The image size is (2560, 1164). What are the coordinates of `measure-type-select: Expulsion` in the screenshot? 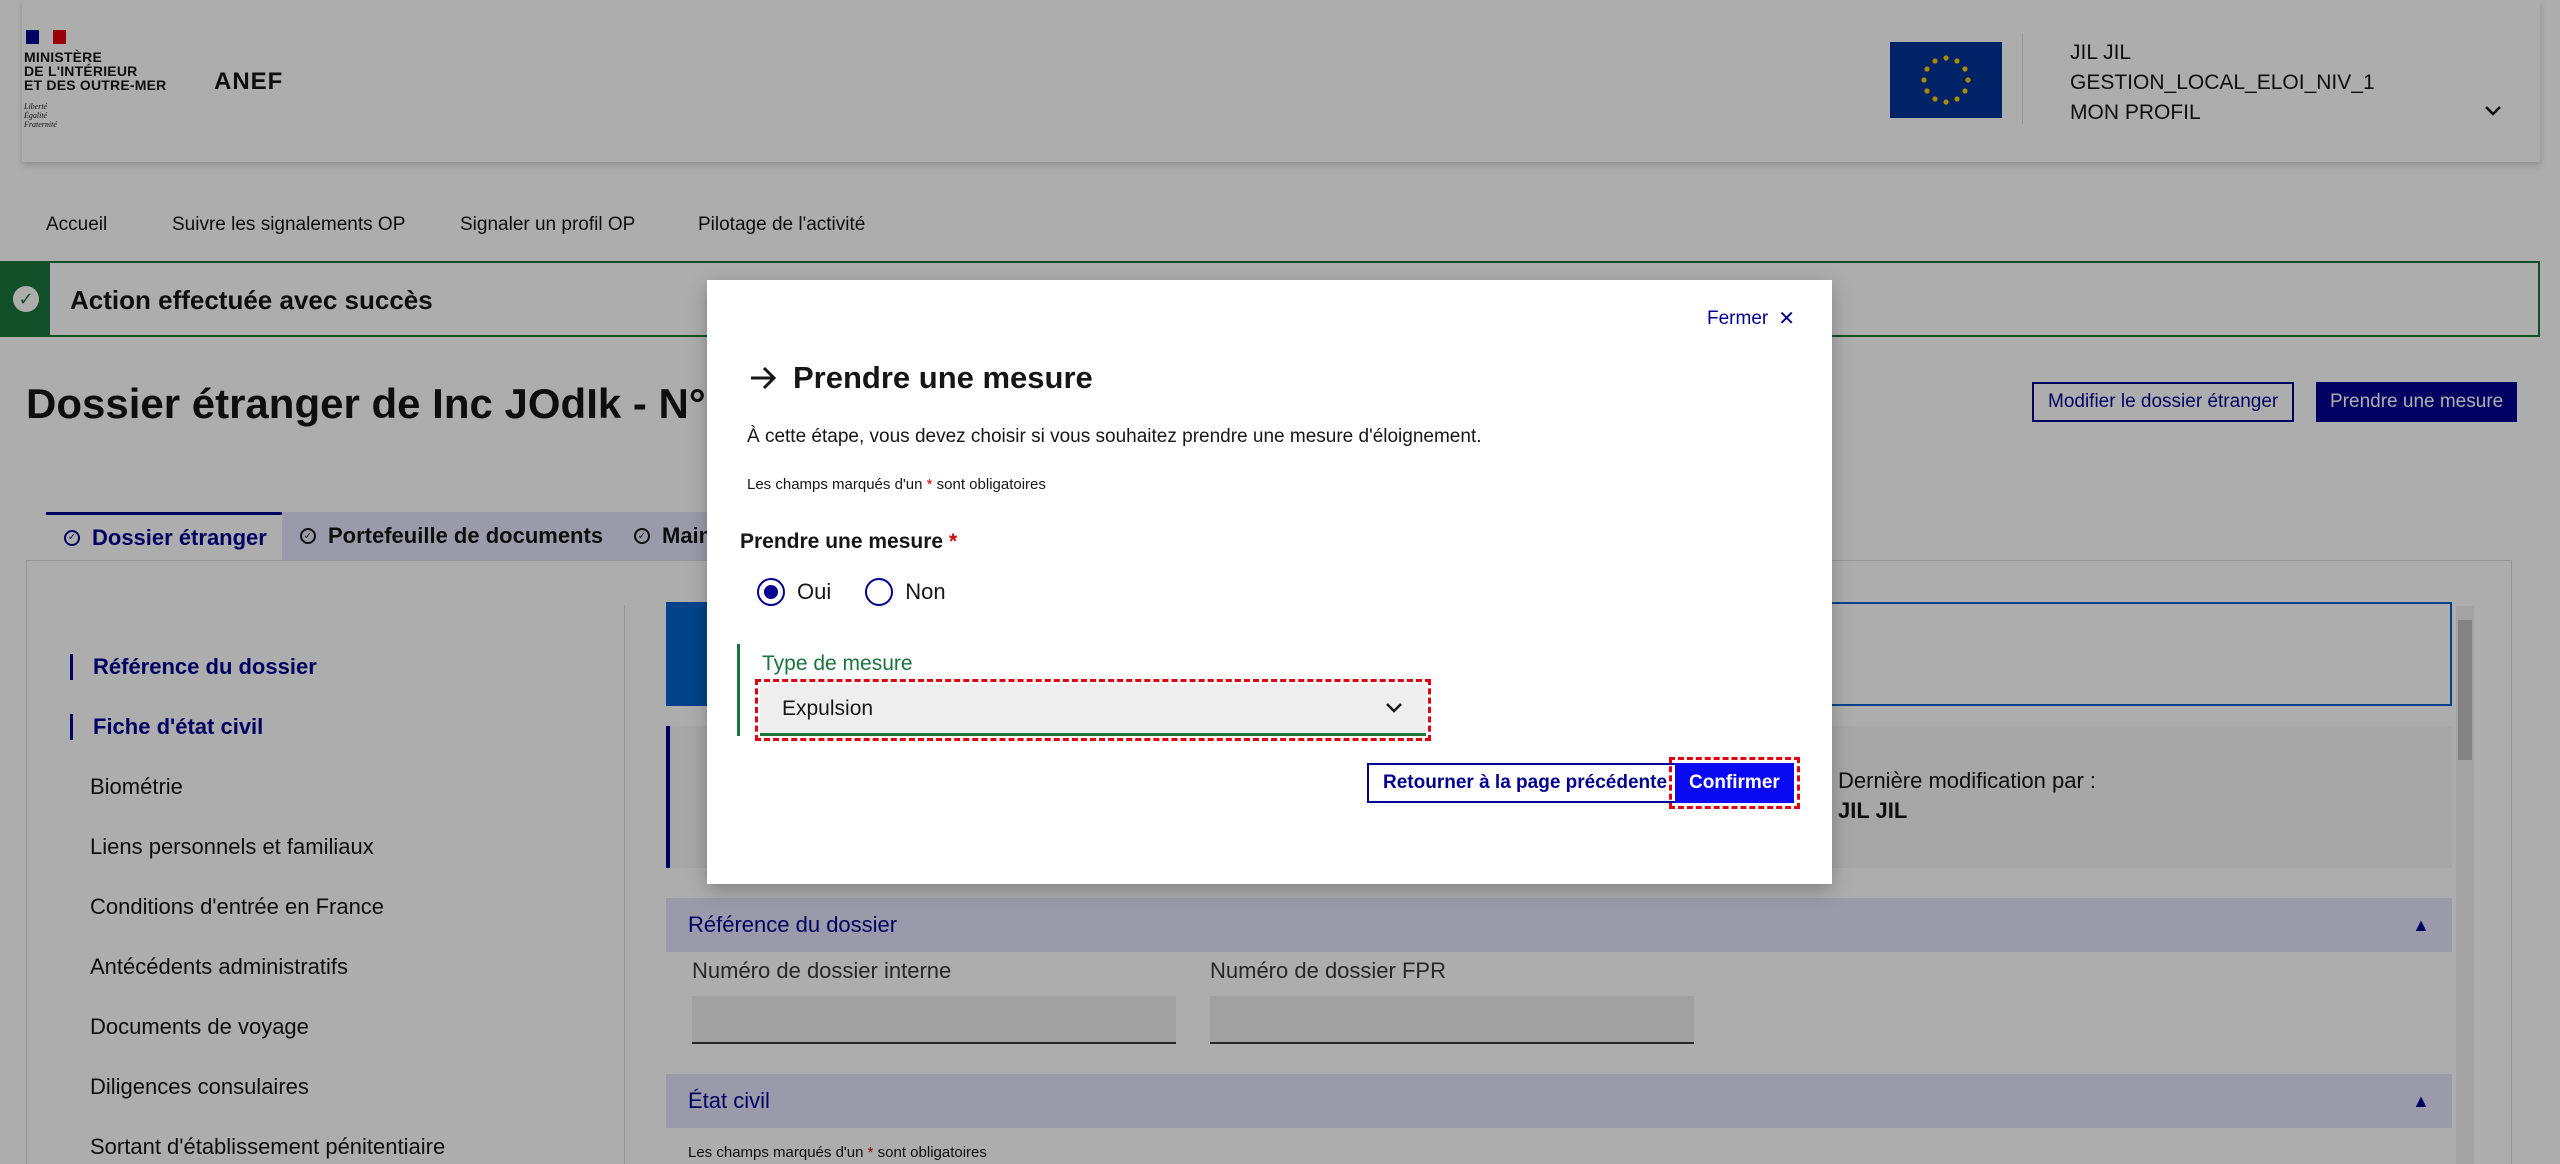 It's located at (1093, 710).